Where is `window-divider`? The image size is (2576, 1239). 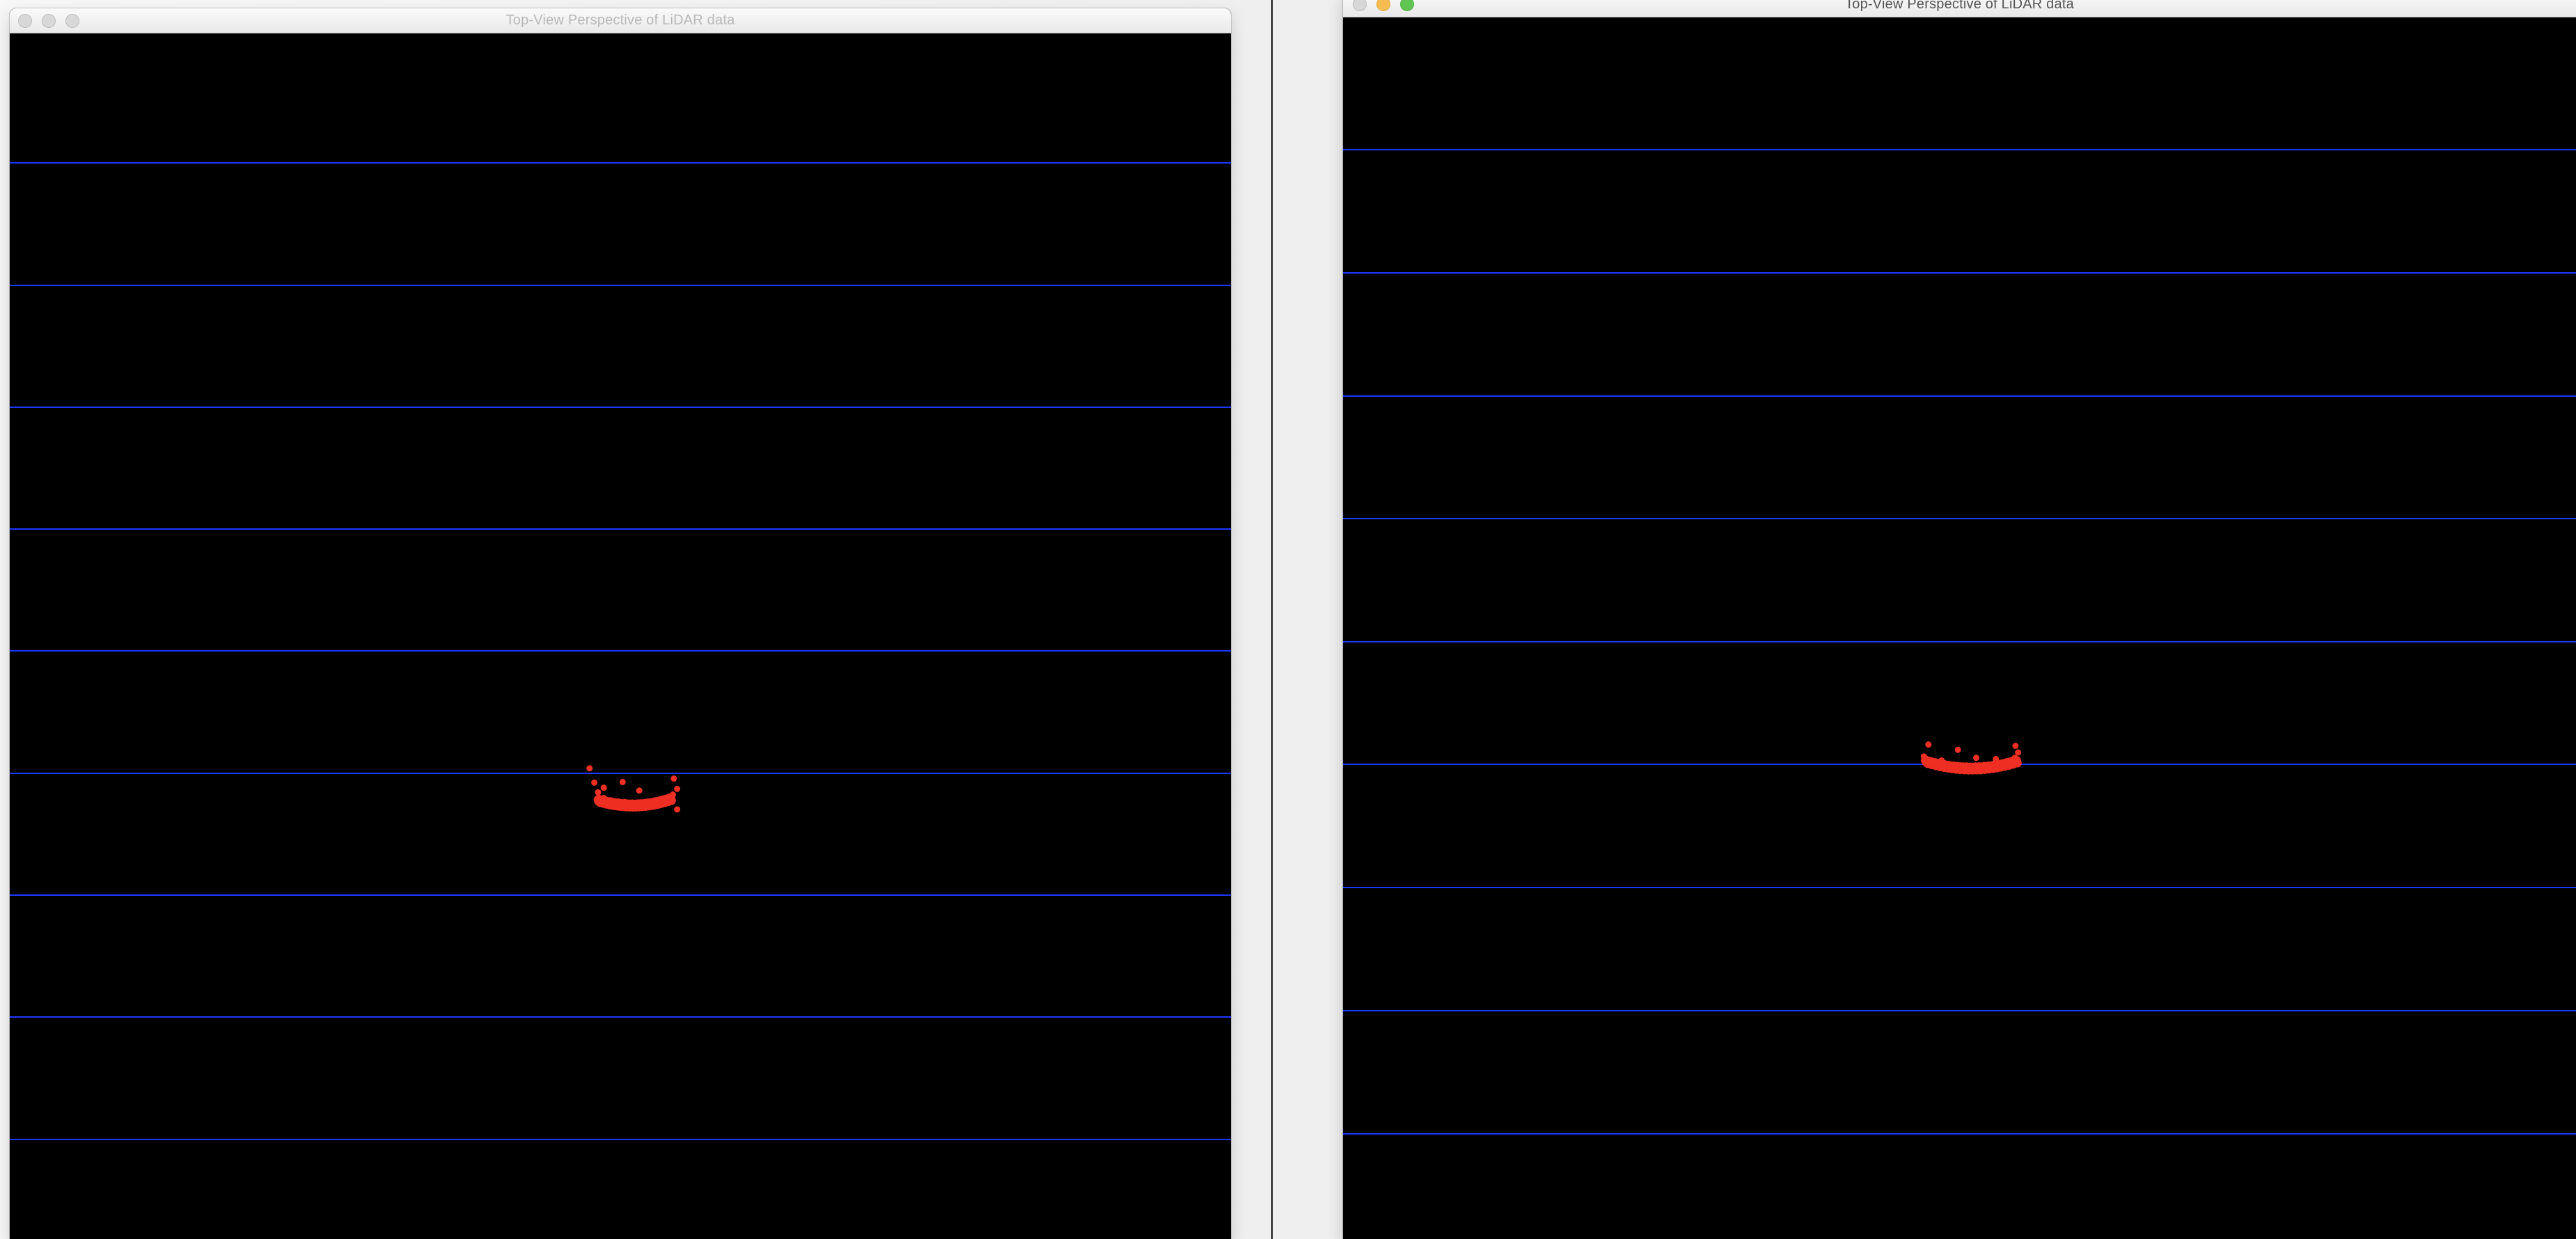 window-divider is located at coordinates (1272, 619).